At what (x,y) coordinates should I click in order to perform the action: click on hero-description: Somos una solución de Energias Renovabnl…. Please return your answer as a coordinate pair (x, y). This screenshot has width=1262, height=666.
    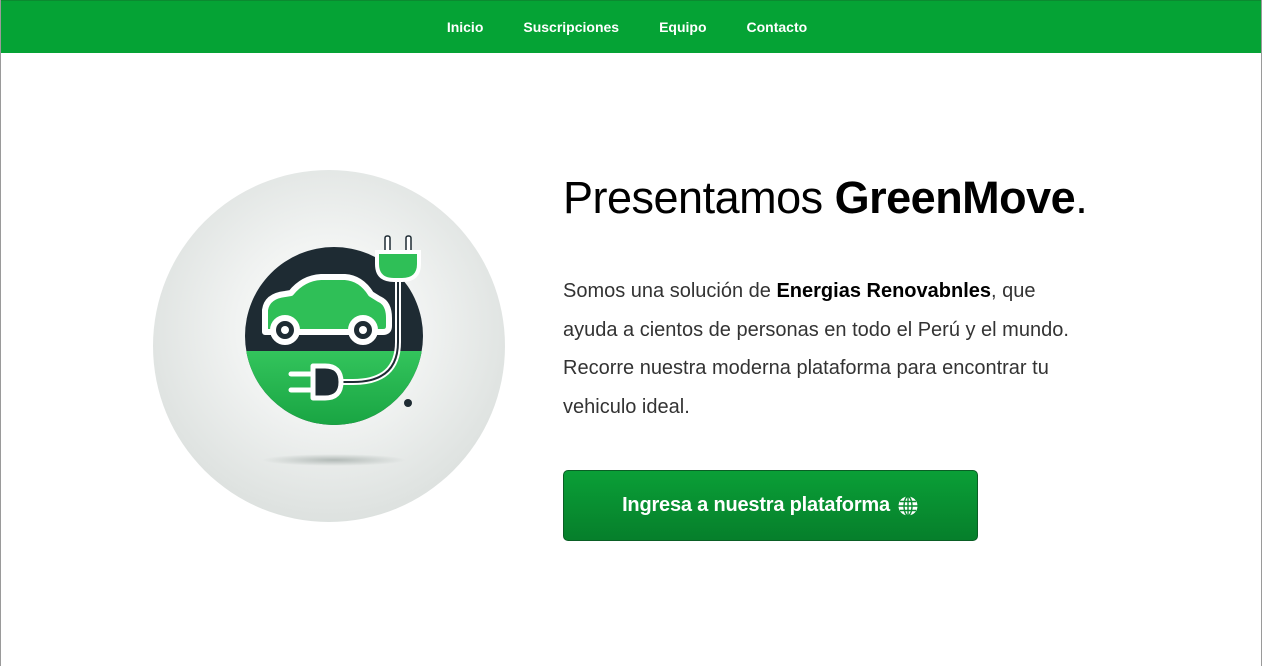
    Looking at the image, I should click on (823, 349).